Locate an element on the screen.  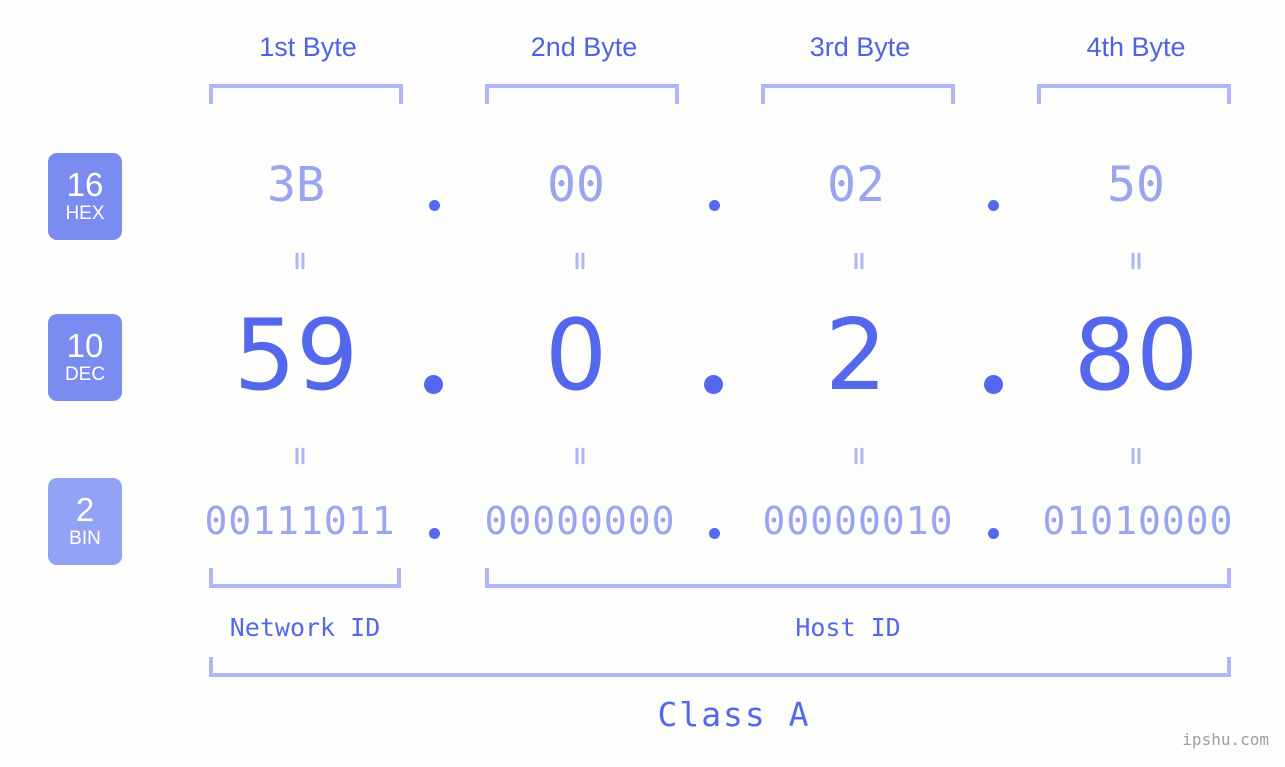
byte-header-4: 4th Byte is located at coordinates (1136, 47).